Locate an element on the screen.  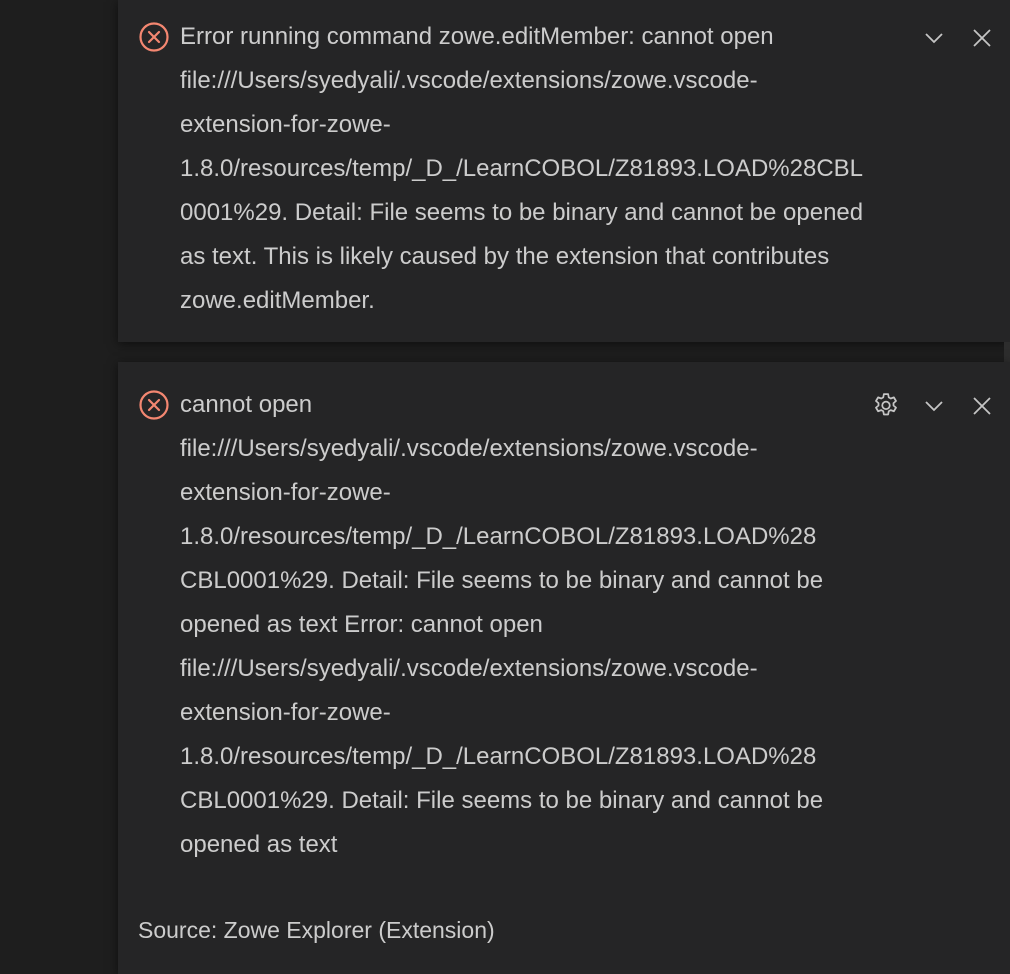
toast-gap-edge is located at coordinates (1007, 352).